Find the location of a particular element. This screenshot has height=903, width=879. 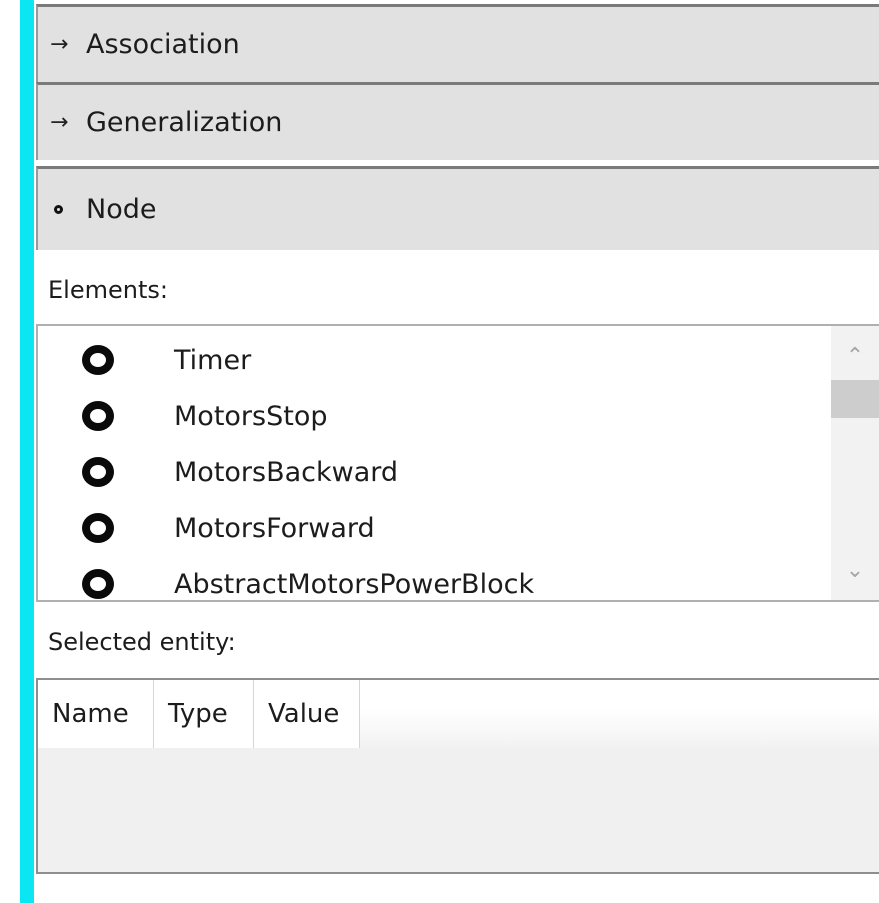

list-item-abstractmotorspowerblock: AbstractMotorsPowerBlock is located at coordinates (433, 578).